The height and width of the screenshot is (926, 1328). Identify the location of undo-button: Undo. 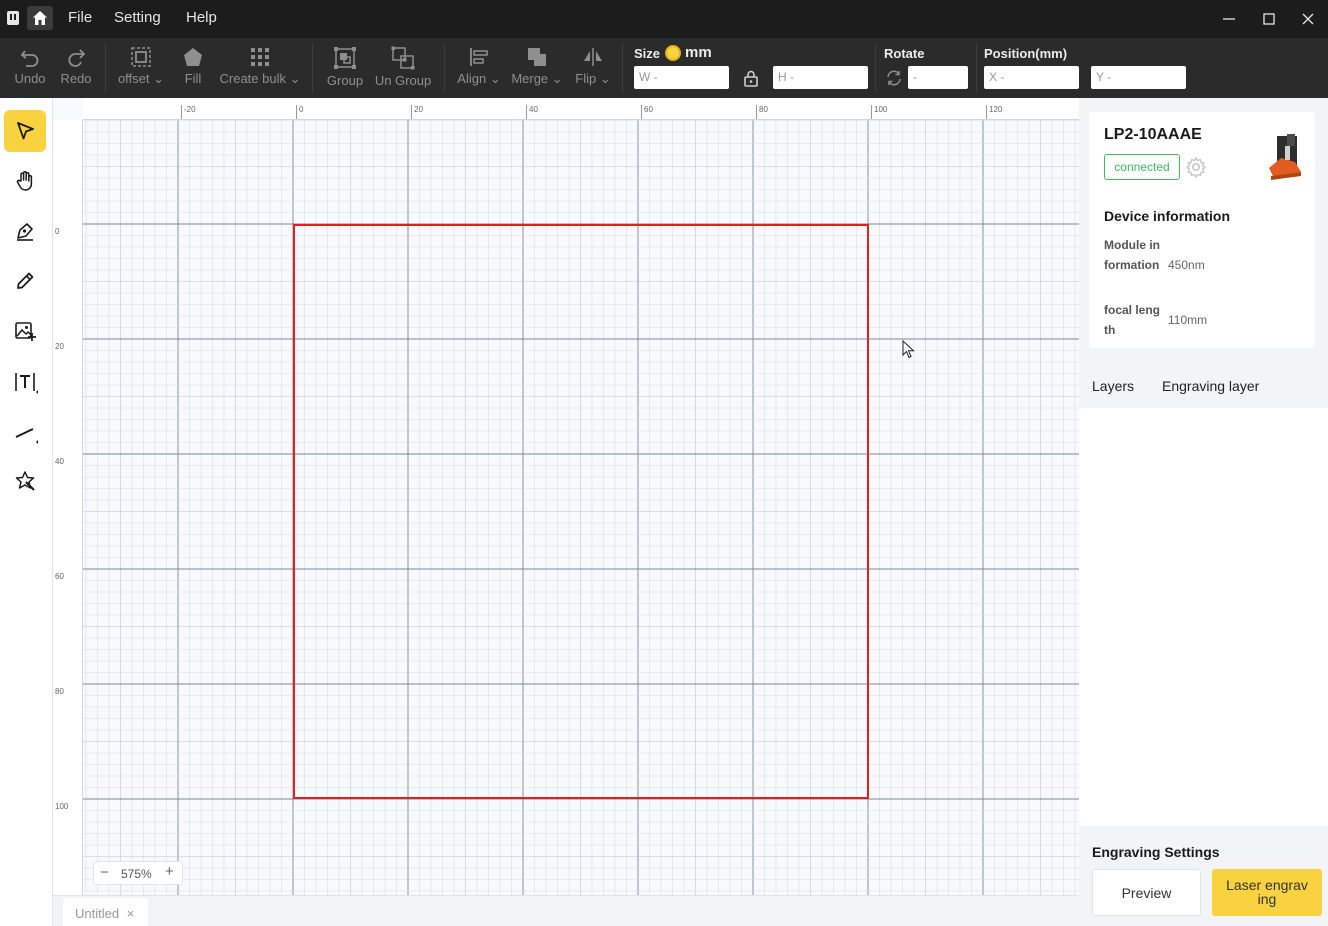
(30, 68).